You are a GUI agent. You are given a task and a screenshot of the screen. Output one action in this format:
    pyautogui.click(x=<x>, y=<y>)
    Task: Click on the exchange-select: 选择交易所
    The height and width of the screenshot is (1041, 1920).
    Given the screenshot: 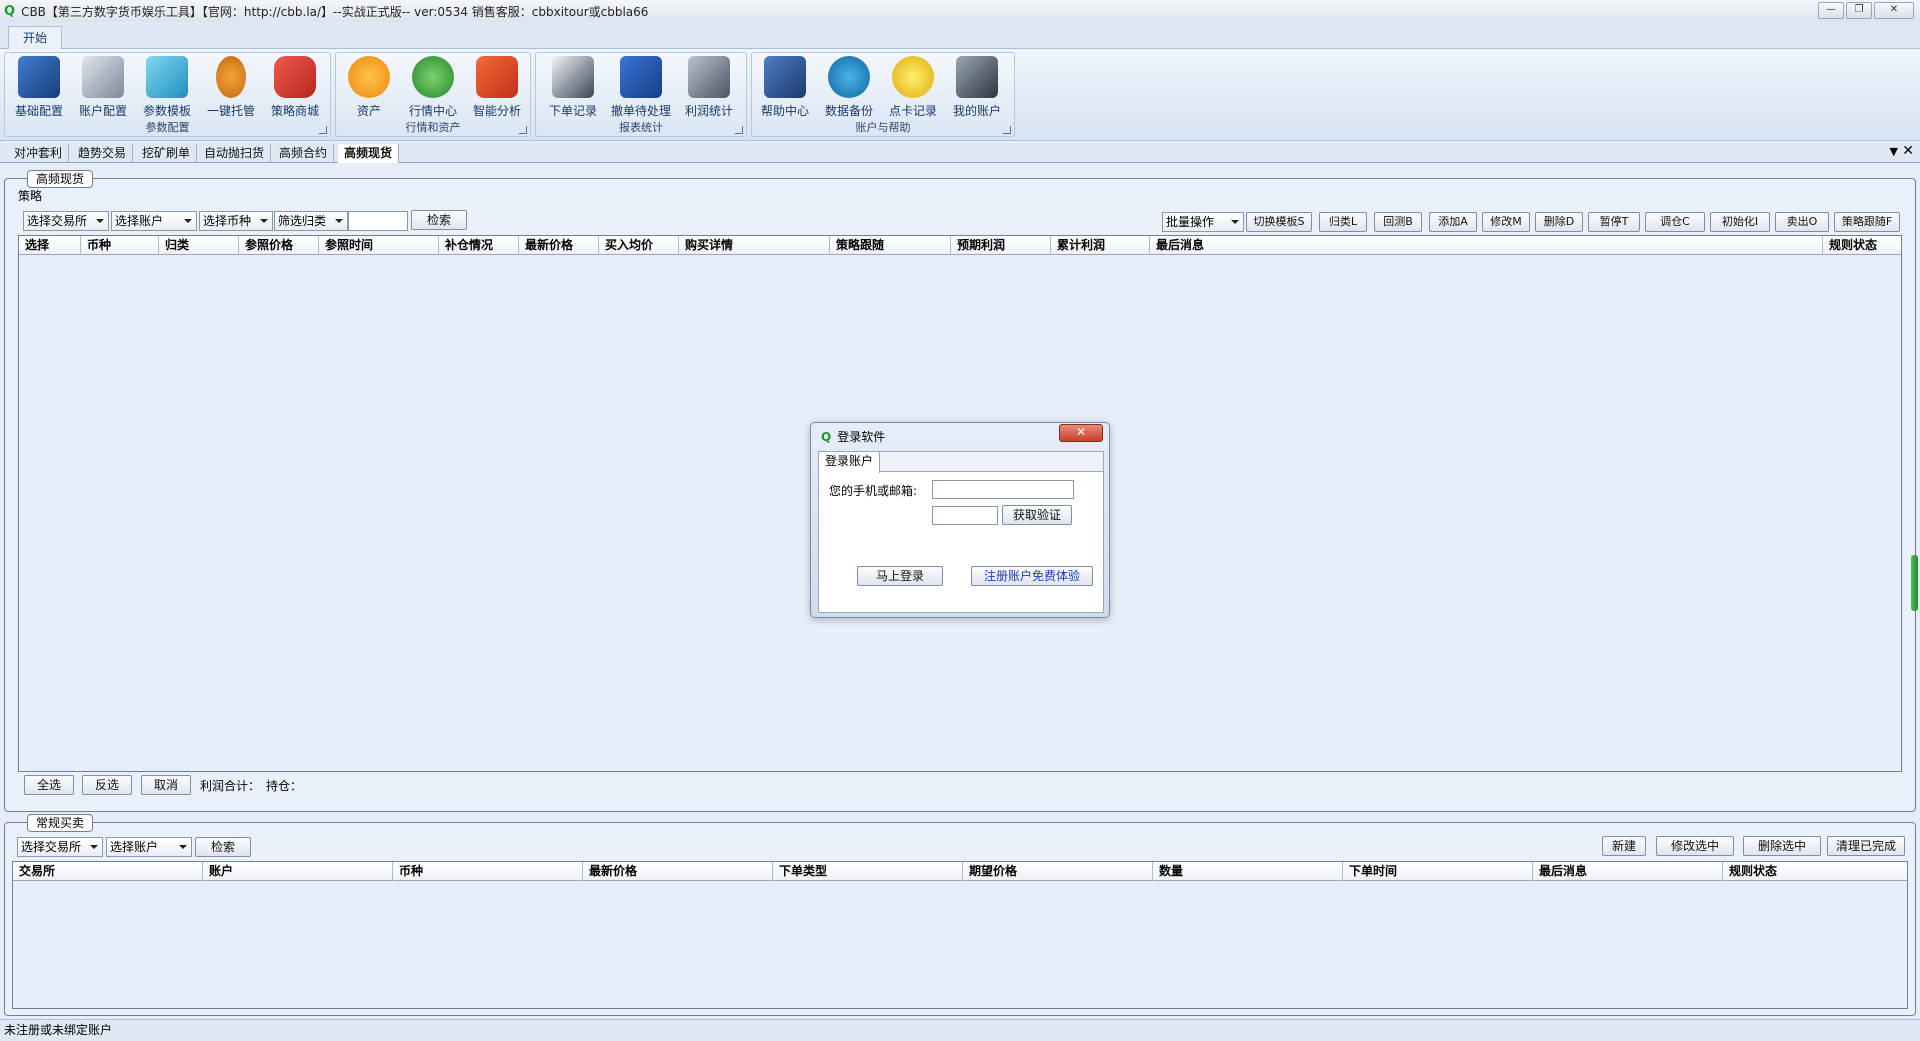 What is the action you would take?
    pyautogui.click(x=66, y=221)
    